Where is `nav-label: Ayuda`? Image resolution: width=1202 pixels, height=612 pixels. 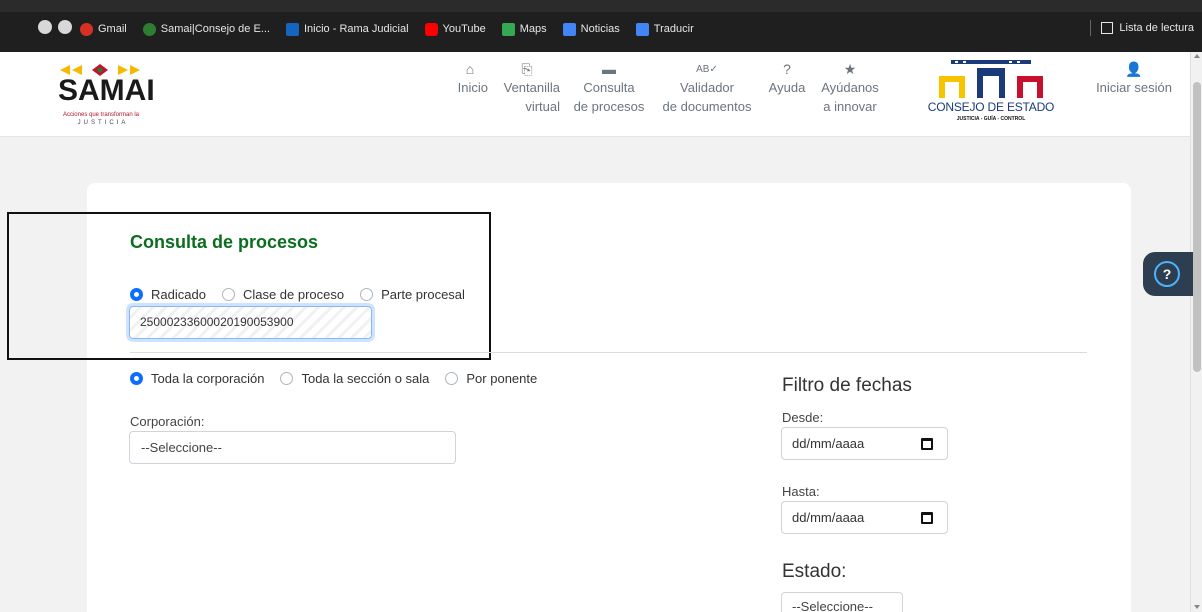 nav-label: Ayuda is located at coordinates (787, 87).